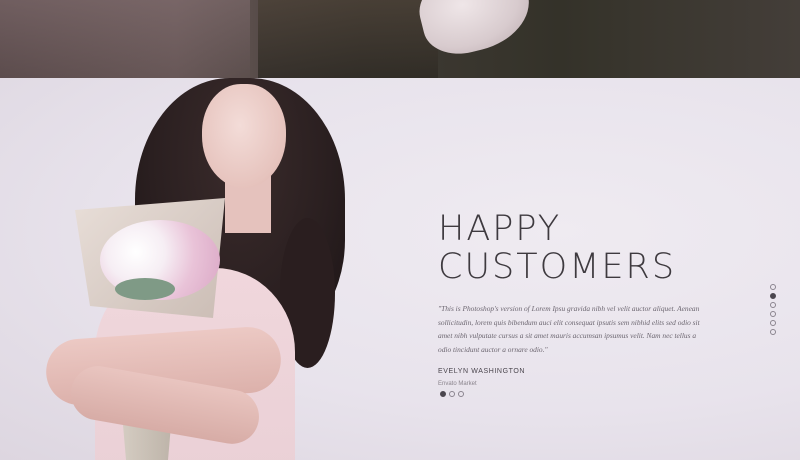 The height and width of the screenshot is (460, 800). I want to click on testimonial-author: EVELYN WASHINGTON, so click(482, 371).